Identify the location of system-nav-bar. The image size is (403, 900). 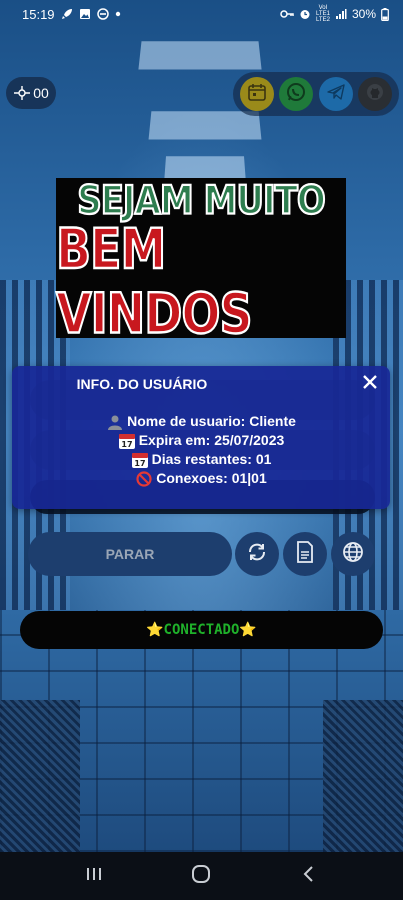
(201, 876).